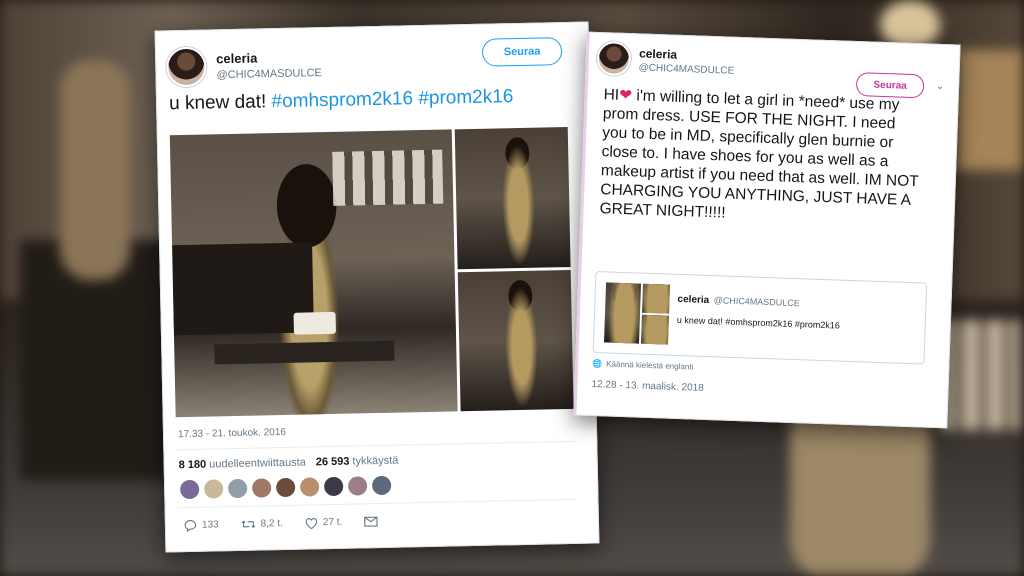 This screenshot has width=1024, height=576. I want to click on reply-icon, so click(190, 526).